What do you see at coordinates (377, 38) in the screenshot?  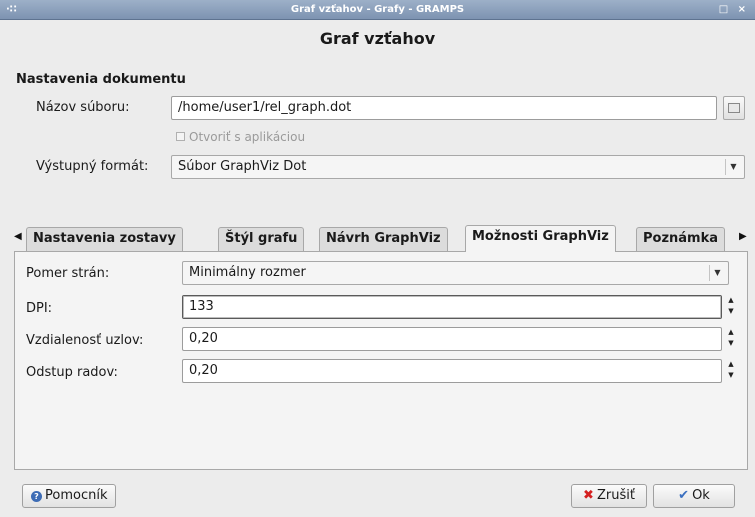 I see `dialog-title: Graf vzťahov` at bounding box center [377, 38].